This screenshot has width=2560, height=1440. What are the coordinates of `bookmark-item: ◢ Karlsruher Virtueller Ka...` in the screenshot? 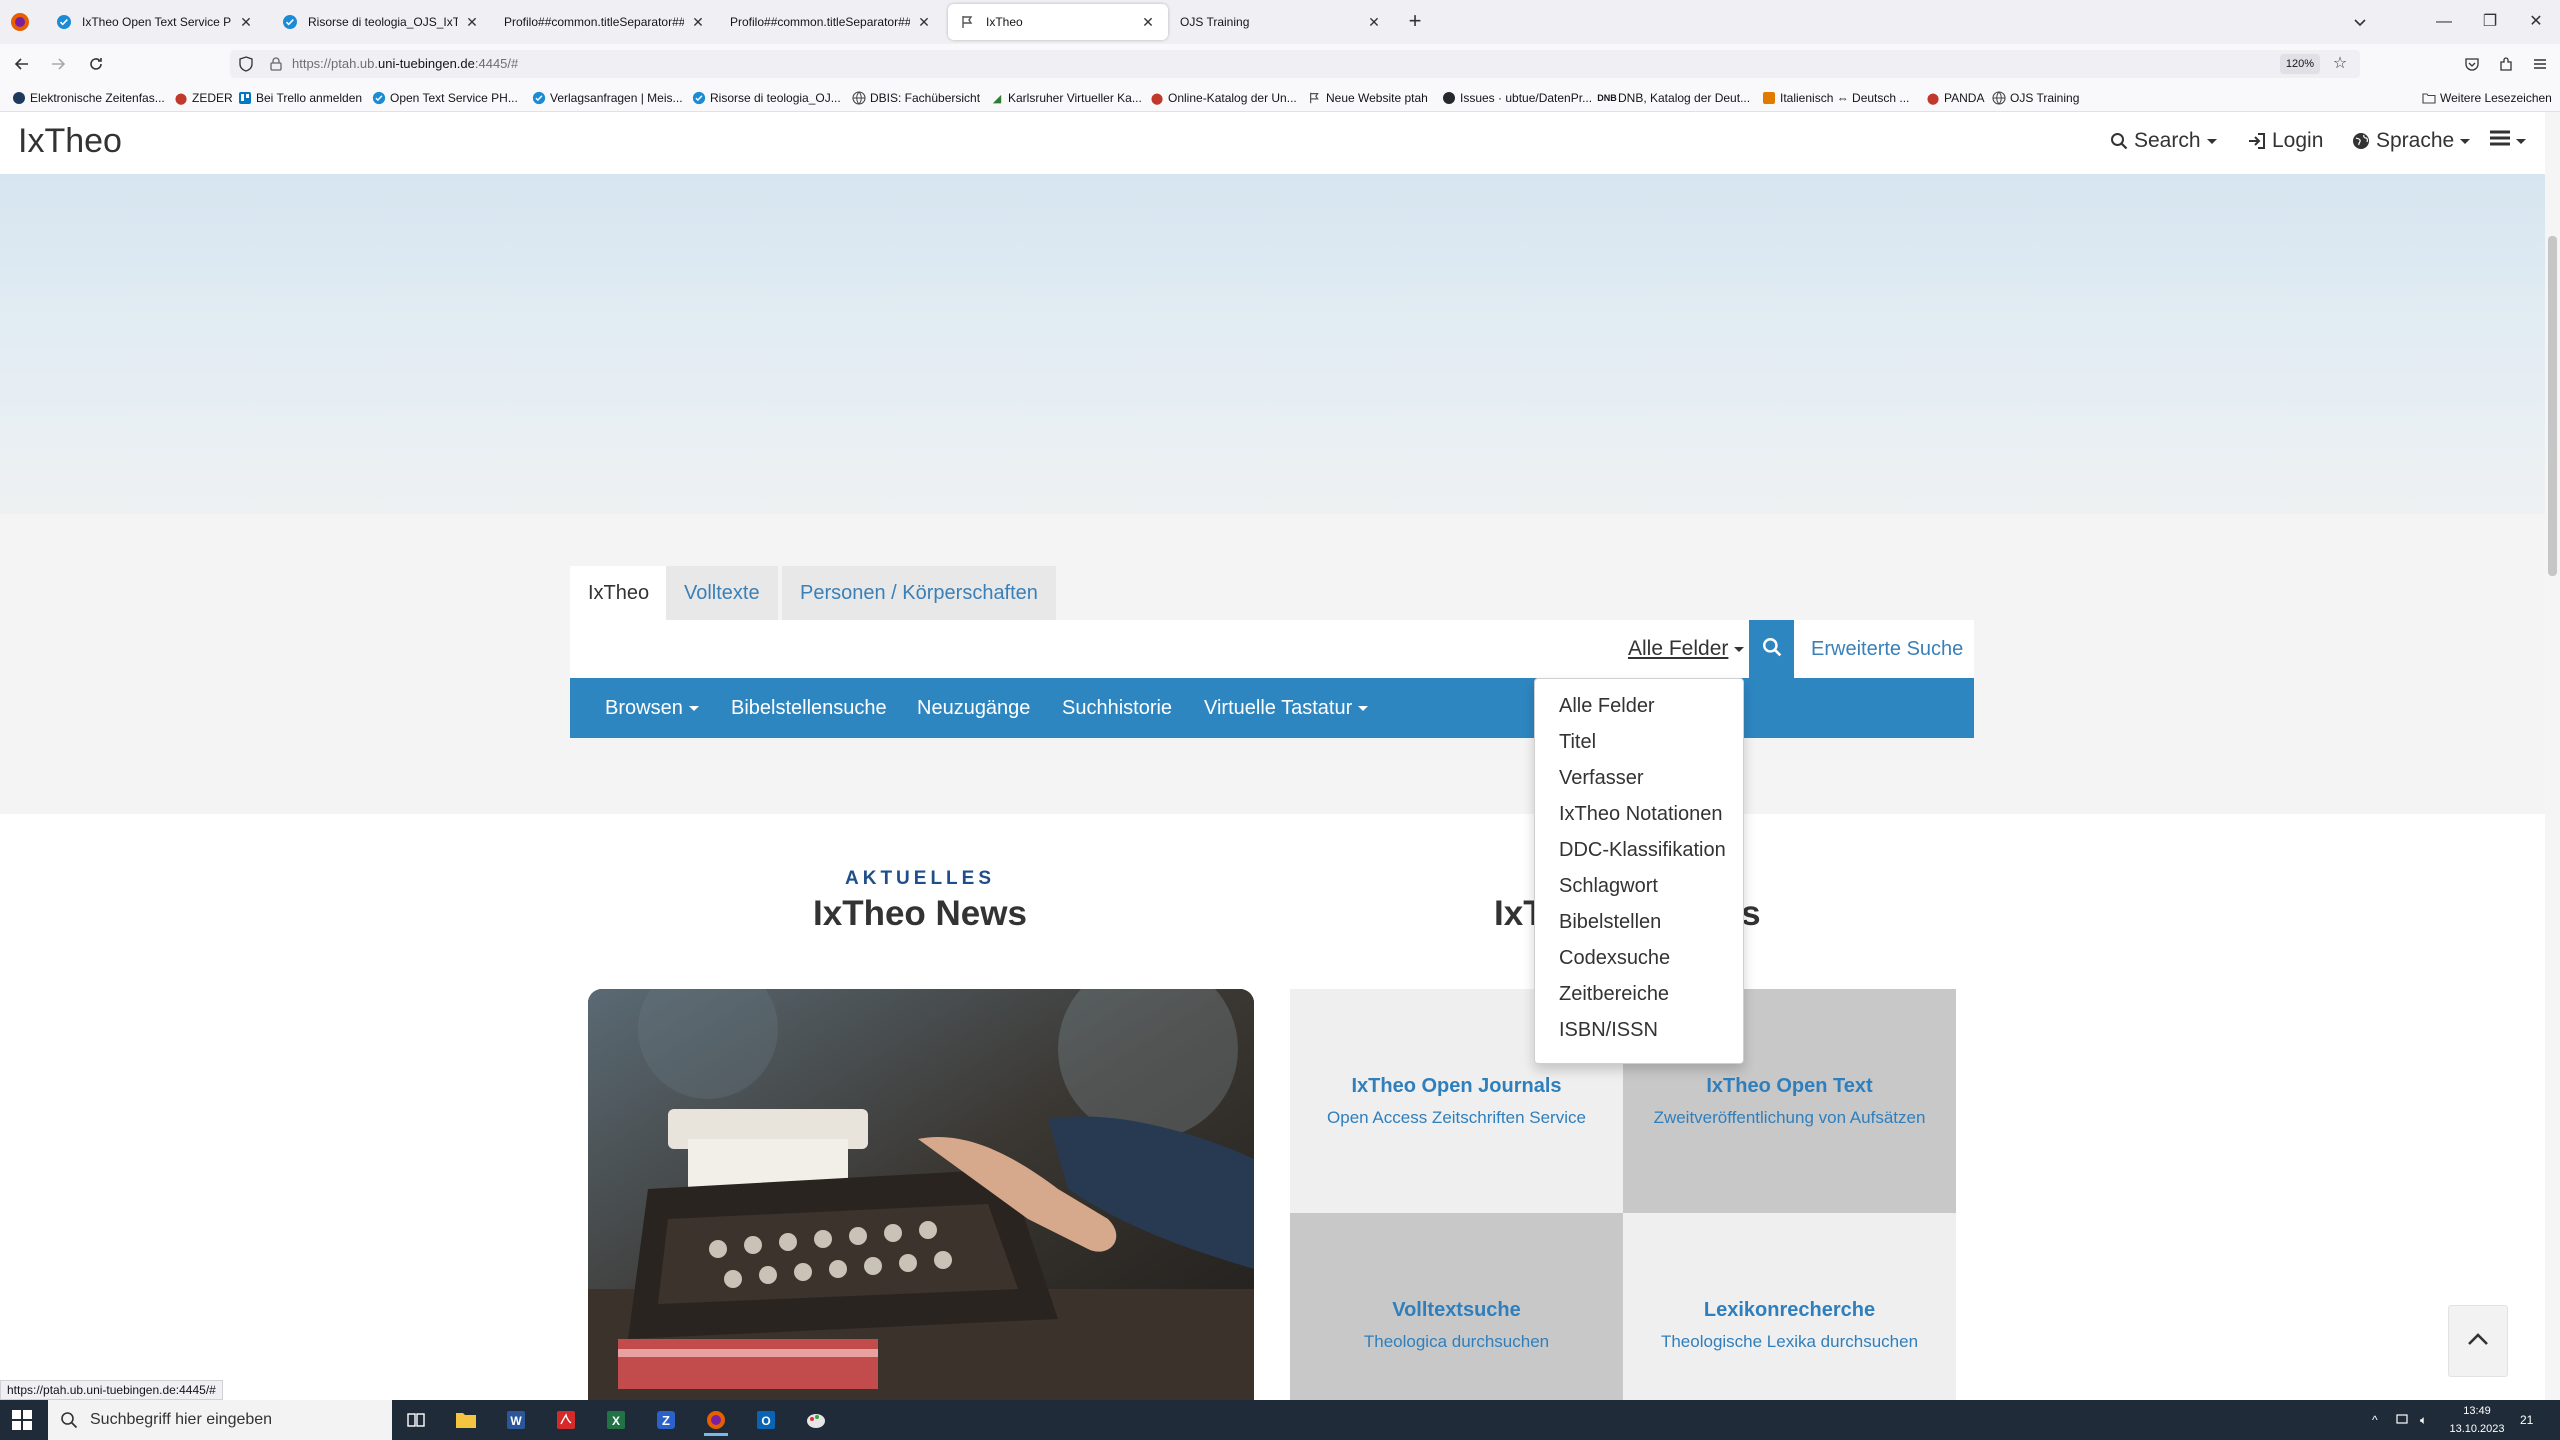 It's located at (1066, 98).